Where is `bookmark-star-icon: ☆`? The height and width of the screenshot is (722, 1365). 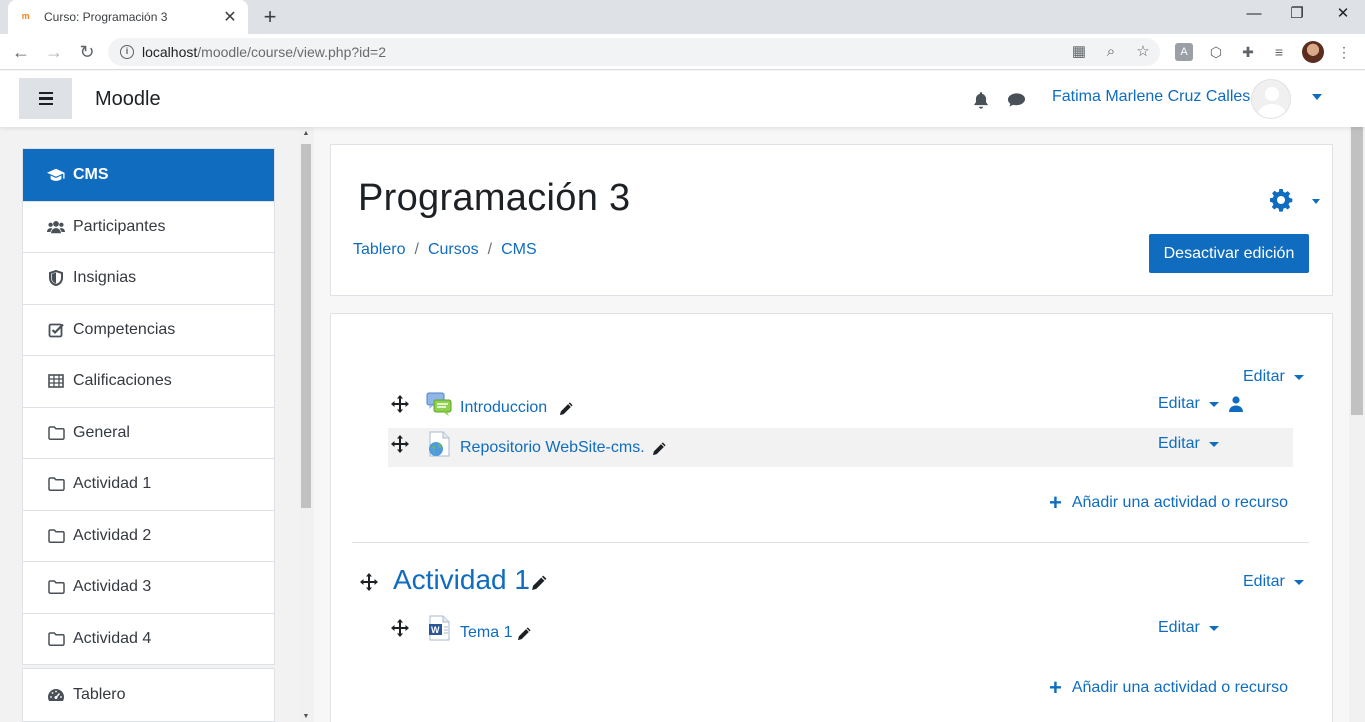
bookmark-star-icon: ☆ is located at coordinates (1143, 52).